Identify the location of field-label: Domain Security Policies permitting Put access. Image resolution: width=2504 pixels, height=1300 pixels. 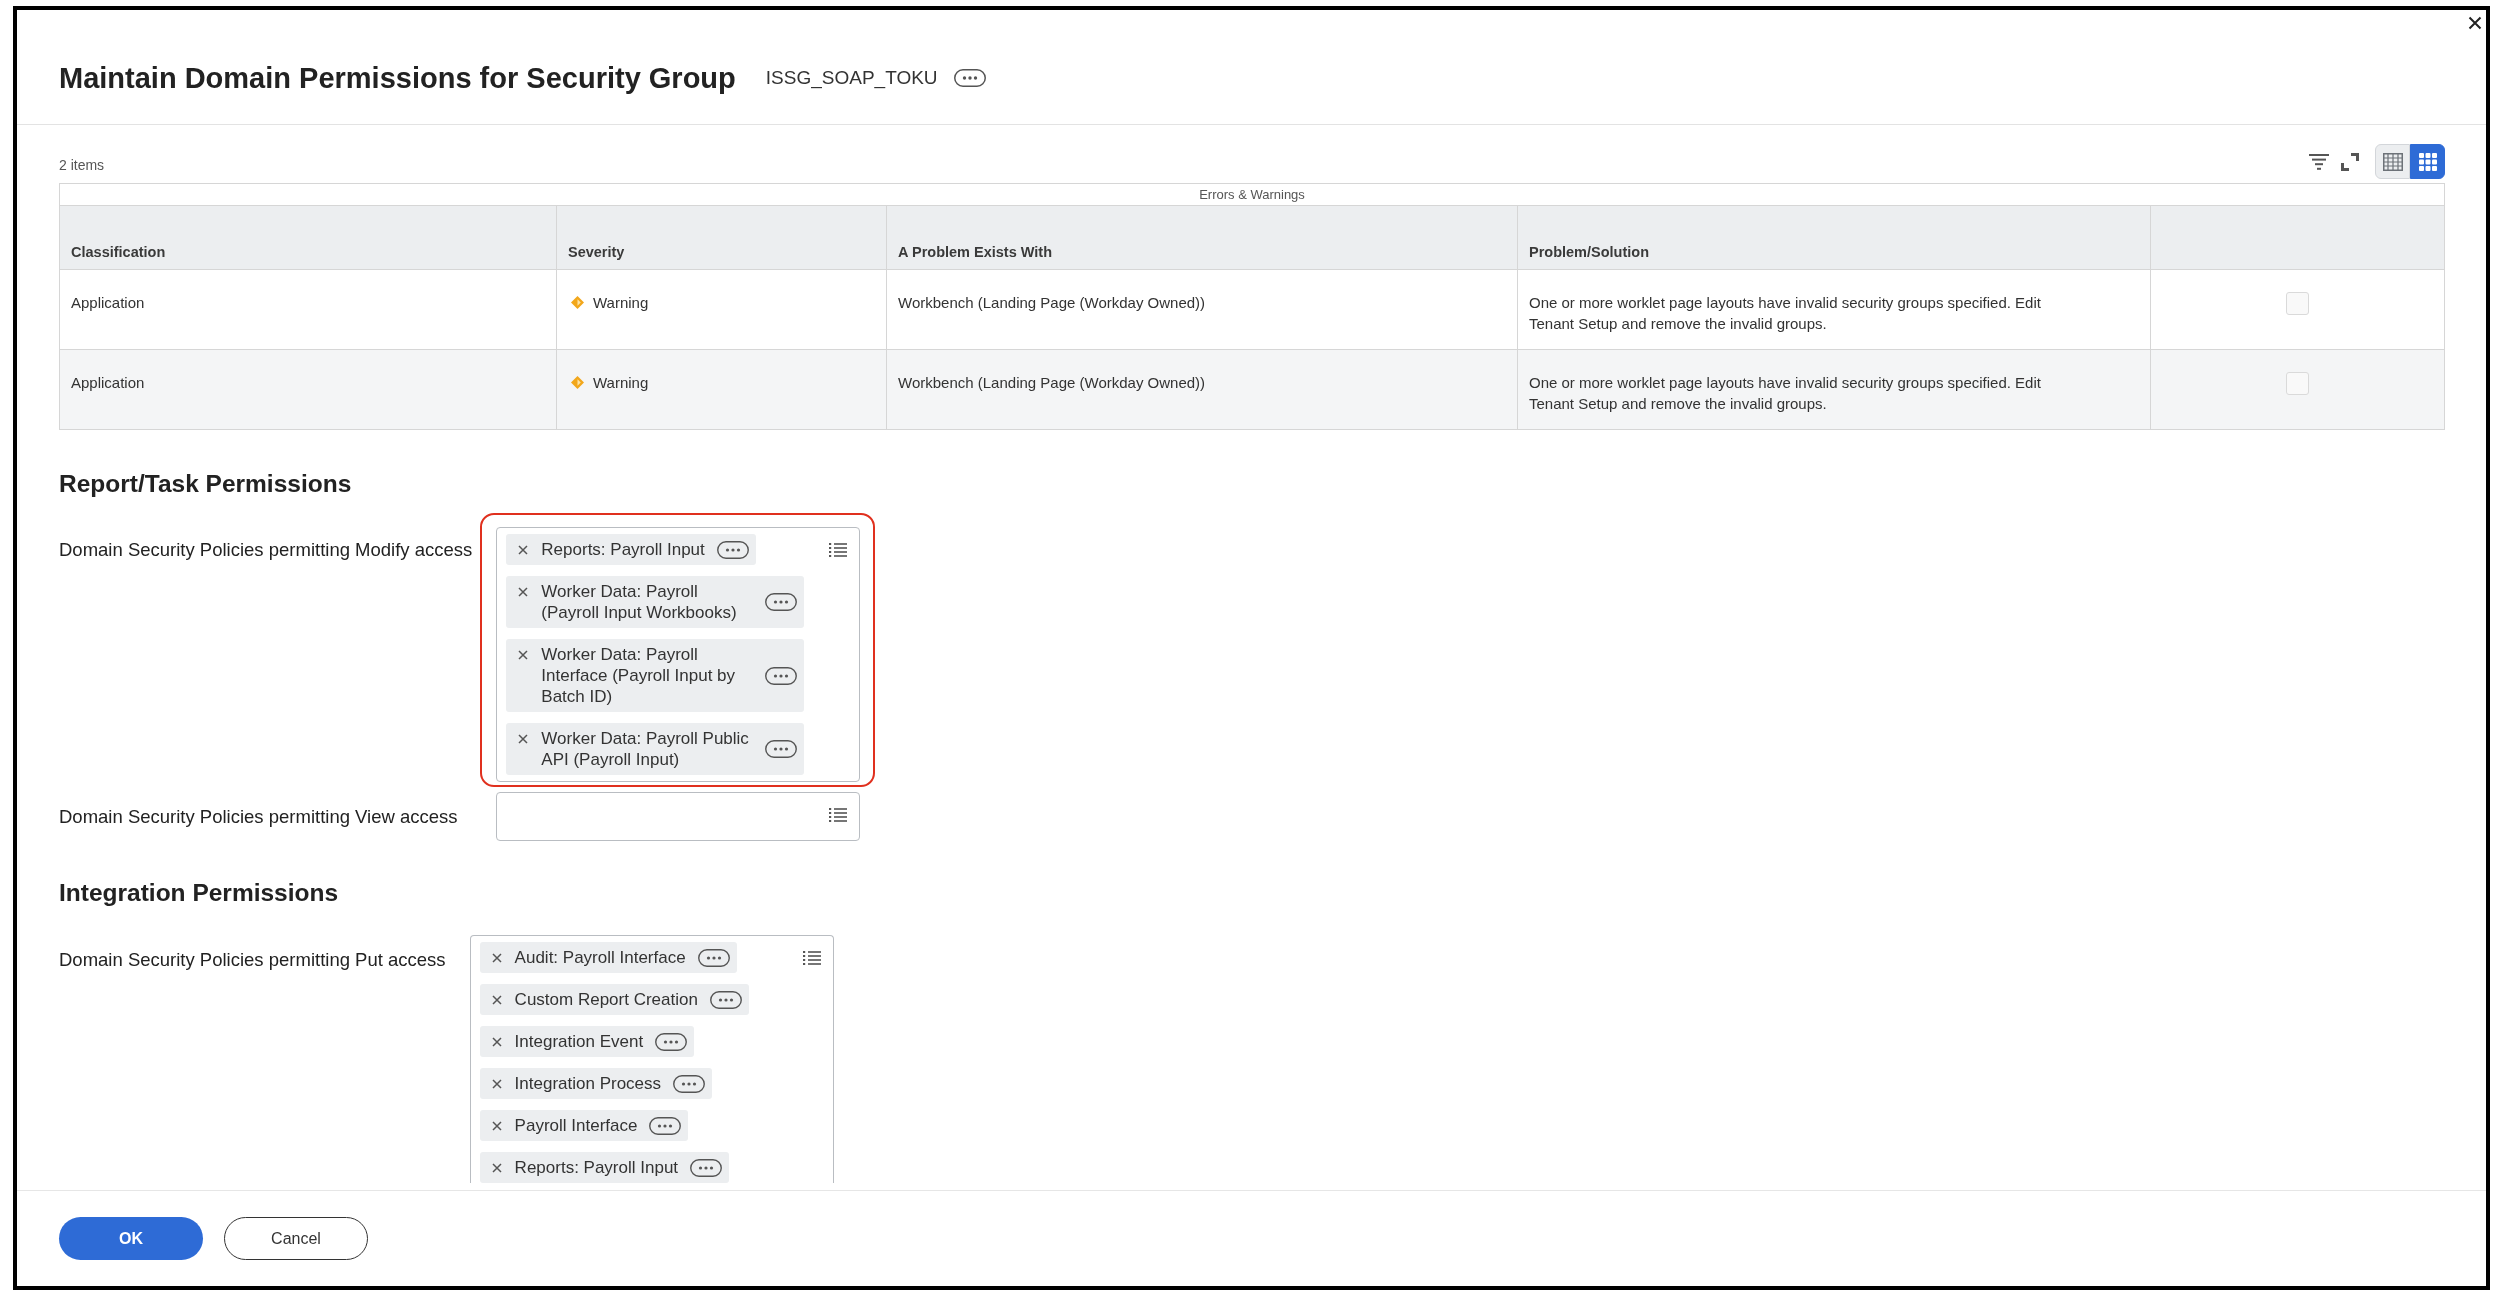
(252, 959).